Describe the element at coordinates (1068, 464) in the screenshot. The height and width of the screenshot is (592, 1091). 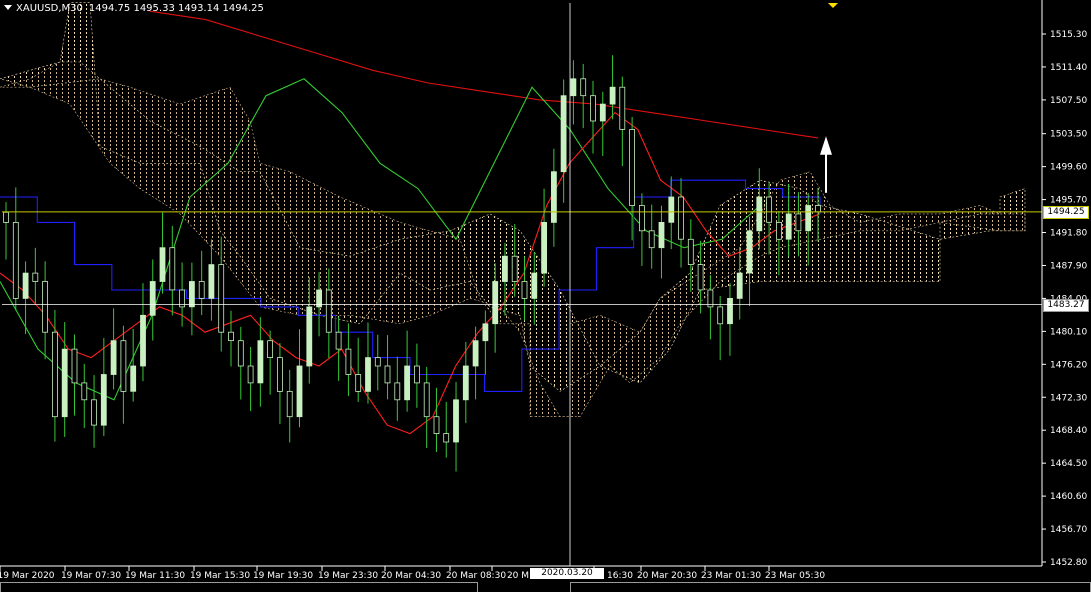
I see `price-tick-label: 1464.50` at that location.